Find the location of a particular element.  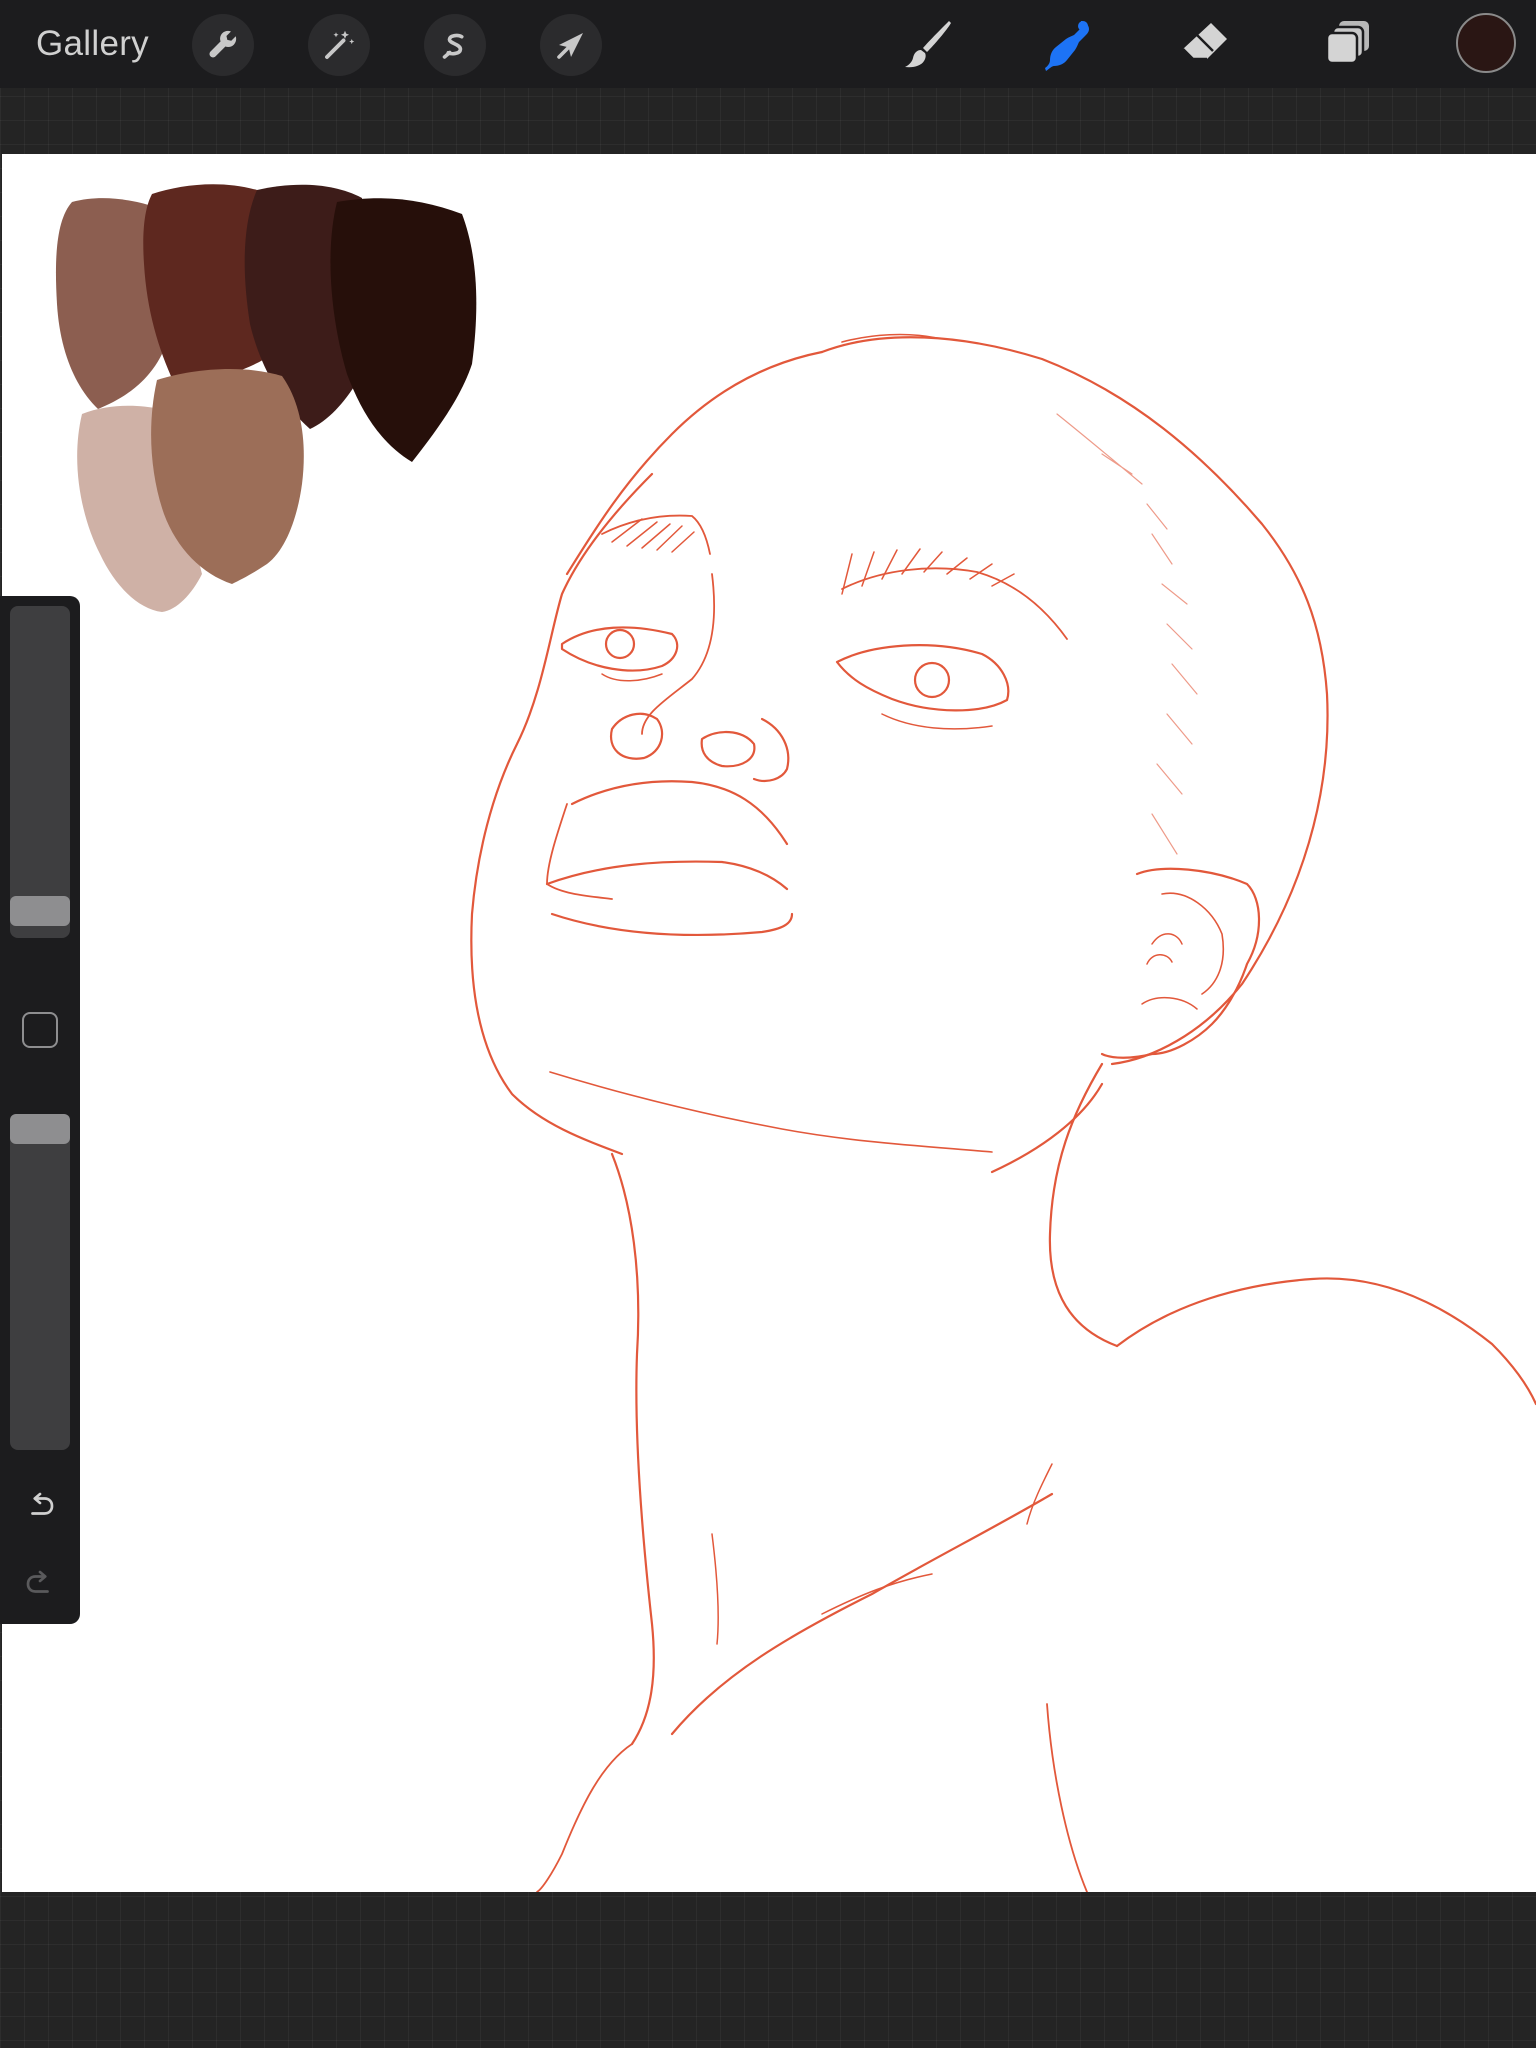

layers-button is located at coordinates (1349, 45).